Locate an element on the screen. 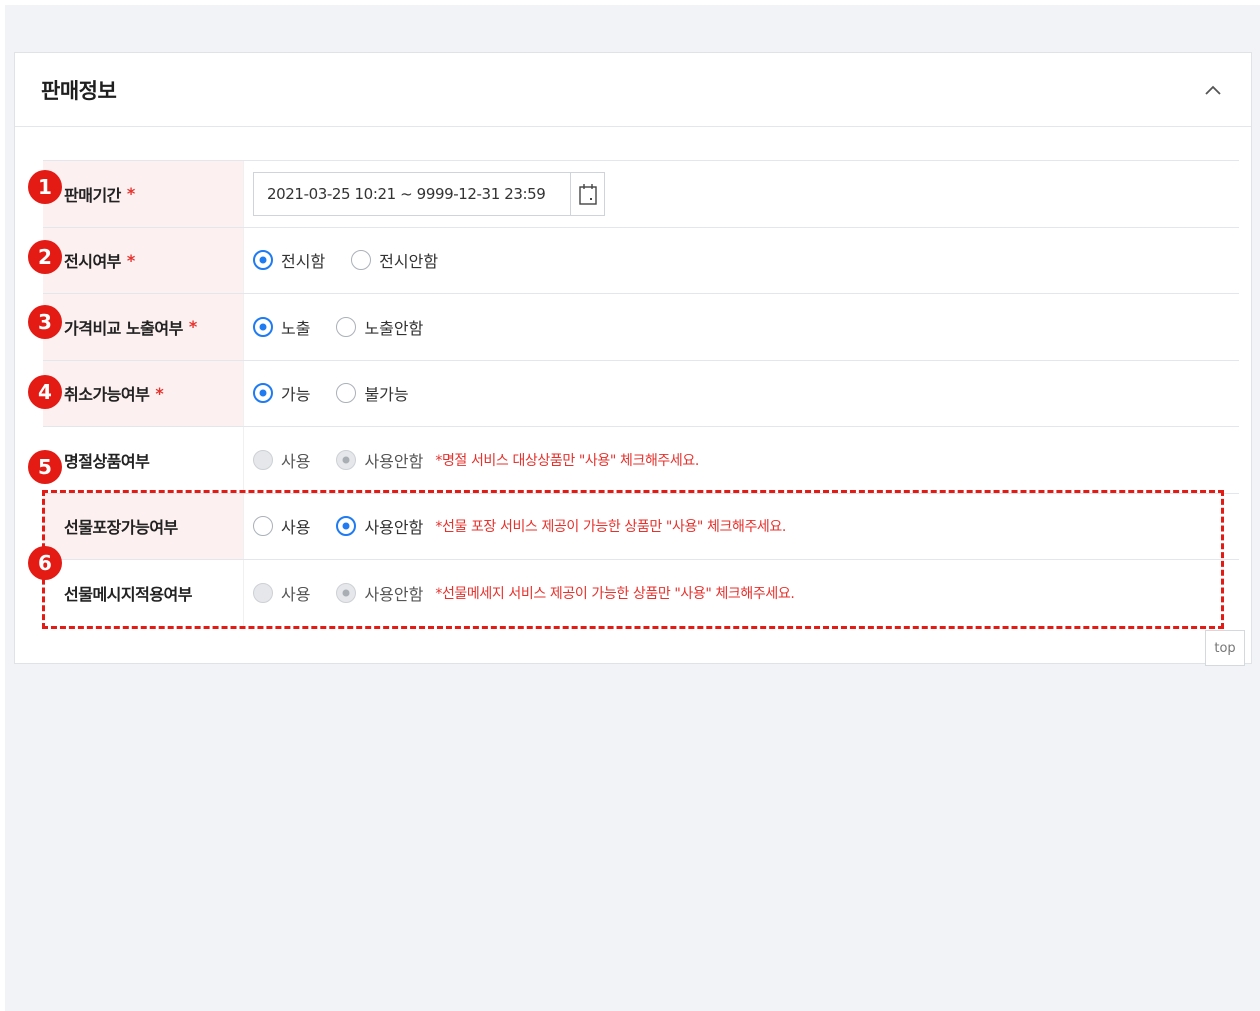 Image resolution: width=1260 pixels, height=1011 pixels. radio-display-off: 전시안함 is located at coordinates (394, 260).